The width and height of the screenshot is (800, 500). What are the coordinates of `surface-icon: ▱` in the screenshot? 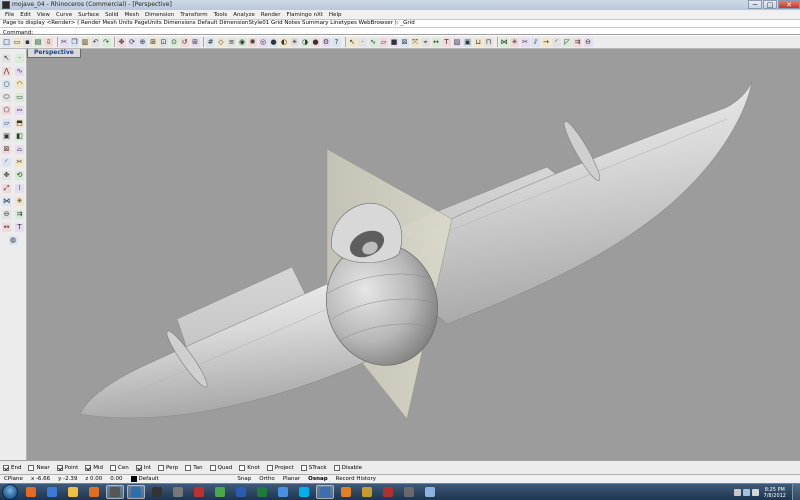 It's located at (6, 123).